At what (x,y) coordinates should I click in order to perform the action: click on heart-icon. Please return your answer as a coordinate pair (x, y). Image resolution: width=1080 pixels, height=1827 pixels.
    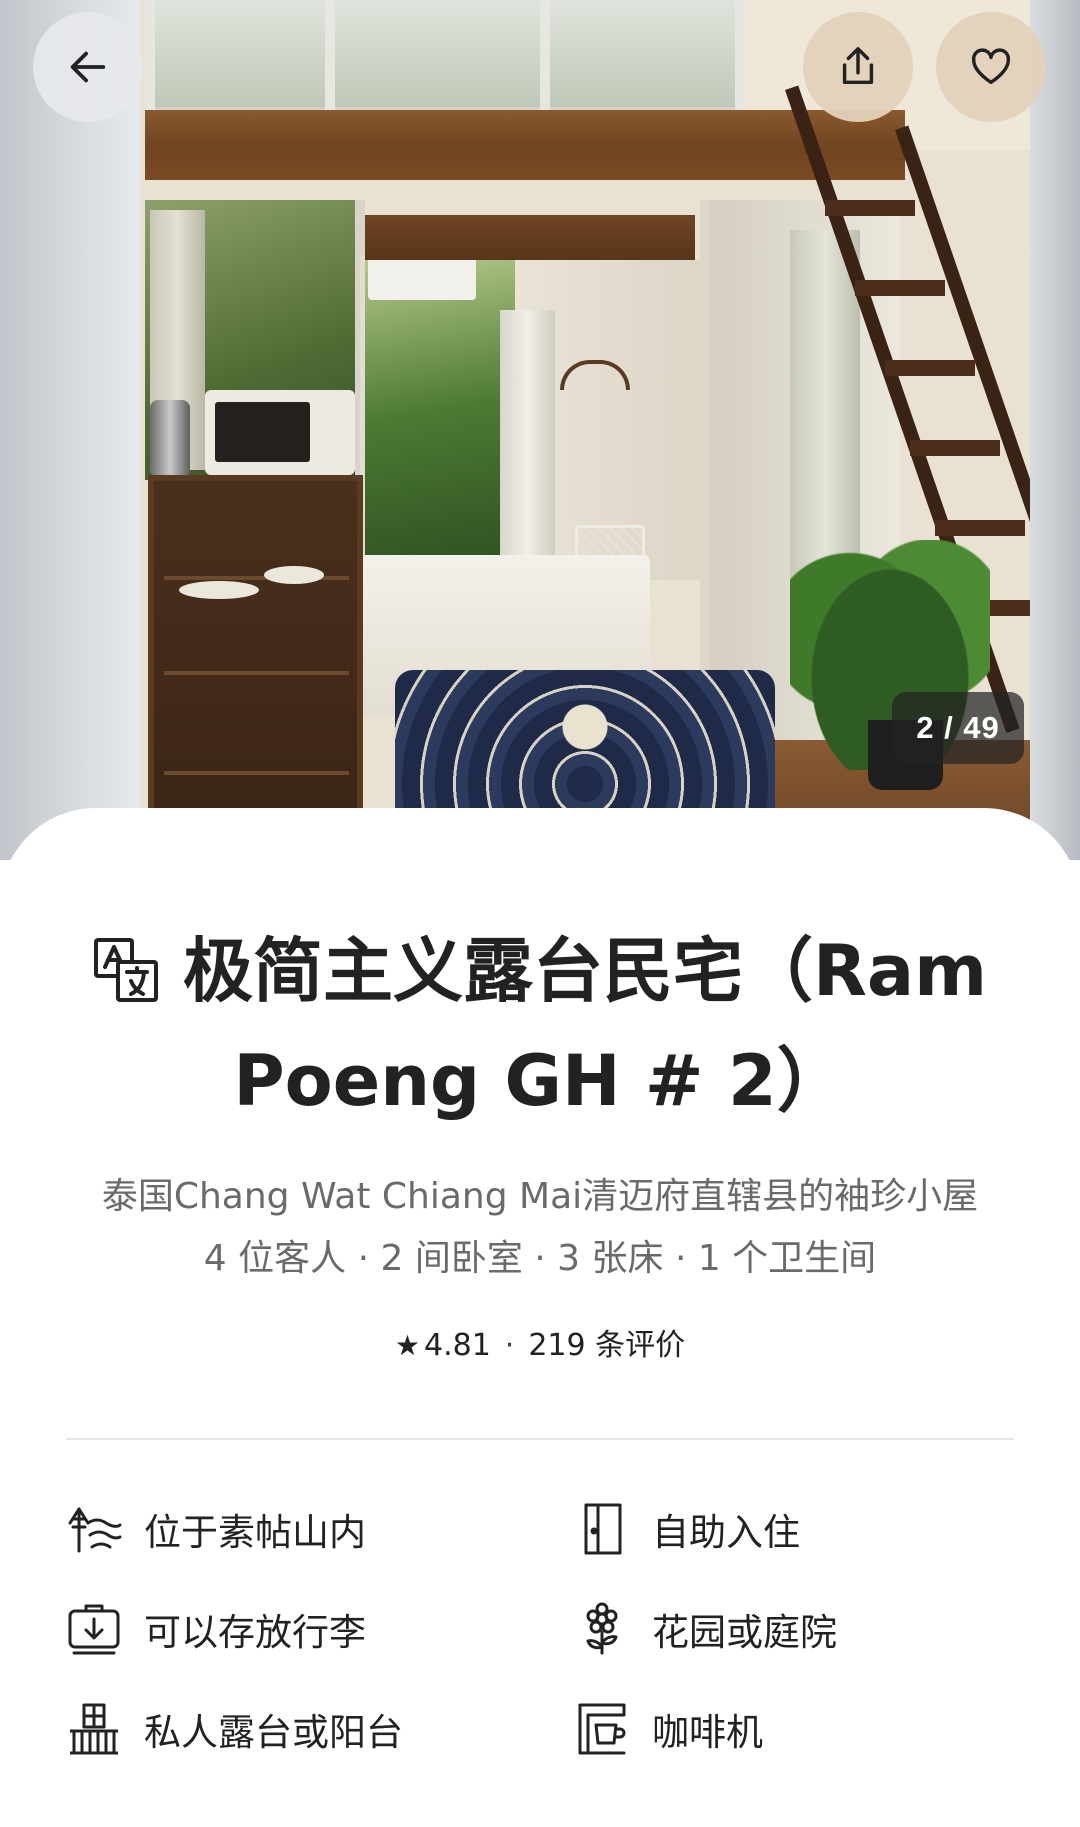
    Looking at the image, I should click on (991, 66).